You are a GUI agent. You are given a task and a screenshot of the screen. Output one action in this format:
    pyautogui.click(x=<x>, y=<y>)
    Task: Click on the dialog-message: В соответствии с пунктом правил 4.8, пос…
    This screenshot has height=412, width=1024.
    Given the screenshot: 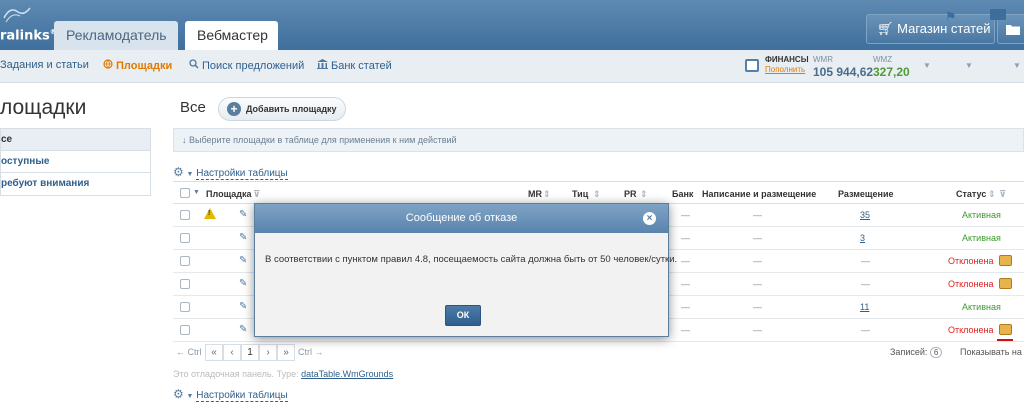 What is the action you would take?
    pyautogui.click(x=471, y=259)
    